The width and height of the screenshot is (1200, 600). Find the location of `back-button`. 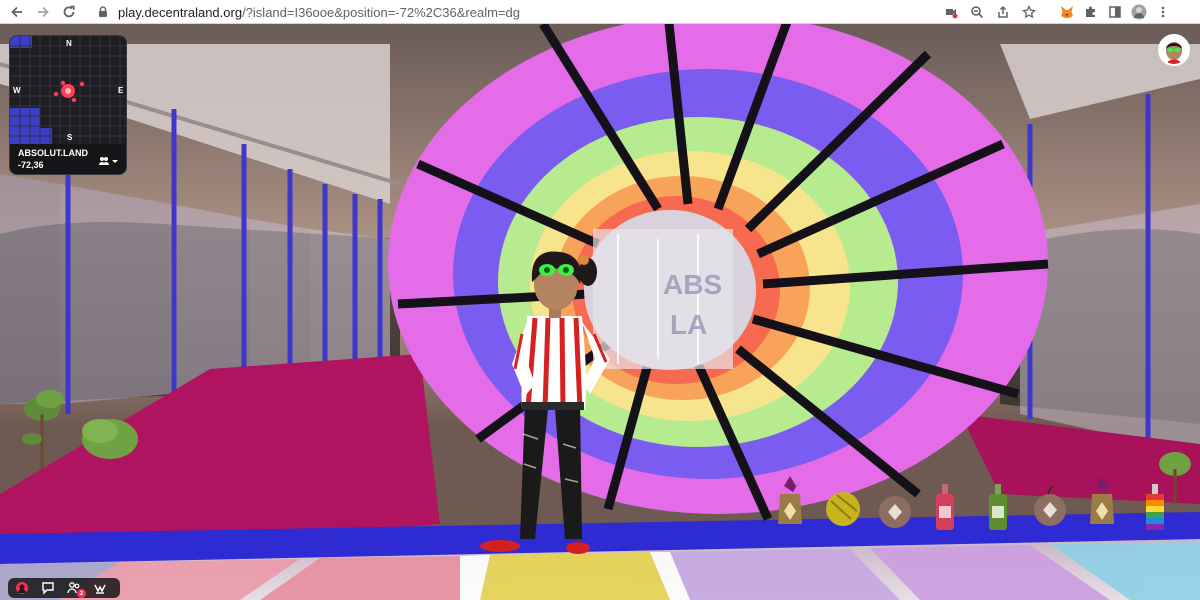

back-button is located at coordinates (17, 12).